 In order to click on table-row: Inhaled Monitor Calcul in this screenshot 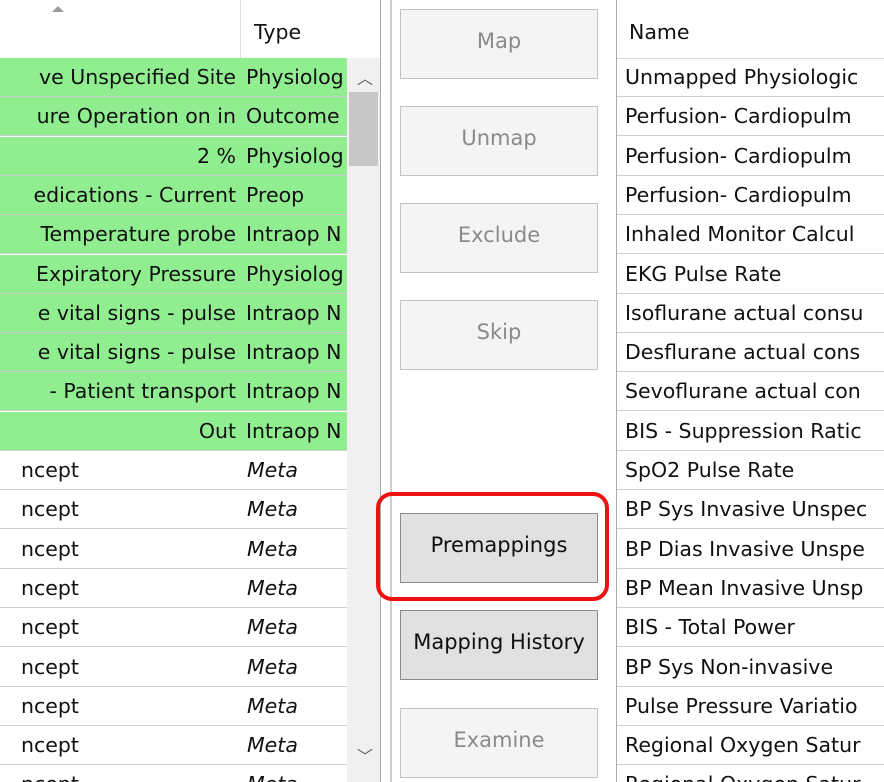, I will do `click(750, 235)`.